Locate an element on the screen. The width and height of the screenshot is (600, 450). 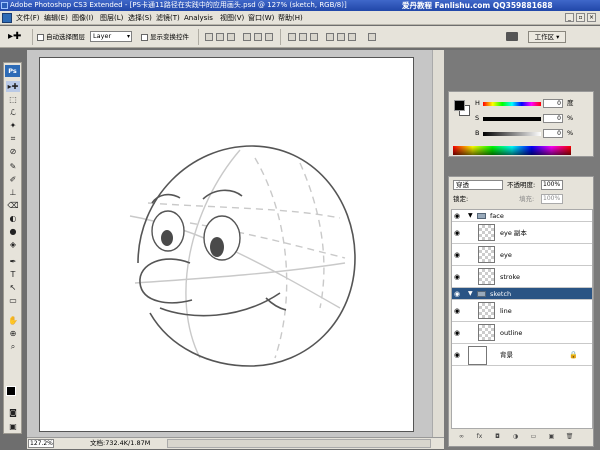
clone-stamp-tool: ⊥ is located at coordinates (13, 192).